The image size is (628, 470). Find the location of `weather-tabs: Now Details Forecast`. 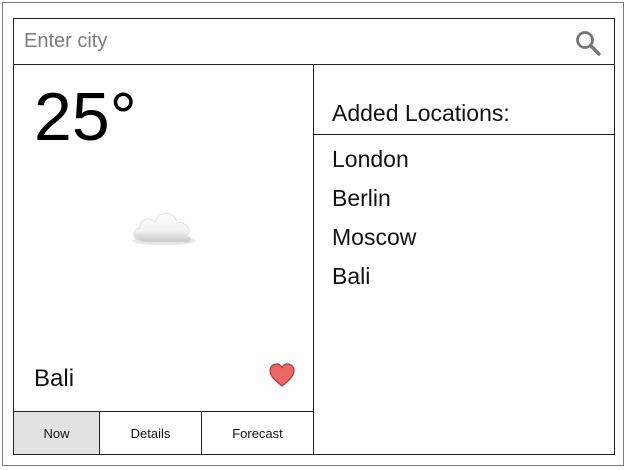

weather-tabs: Now Details Forecast is located at coordinates (163, 432).